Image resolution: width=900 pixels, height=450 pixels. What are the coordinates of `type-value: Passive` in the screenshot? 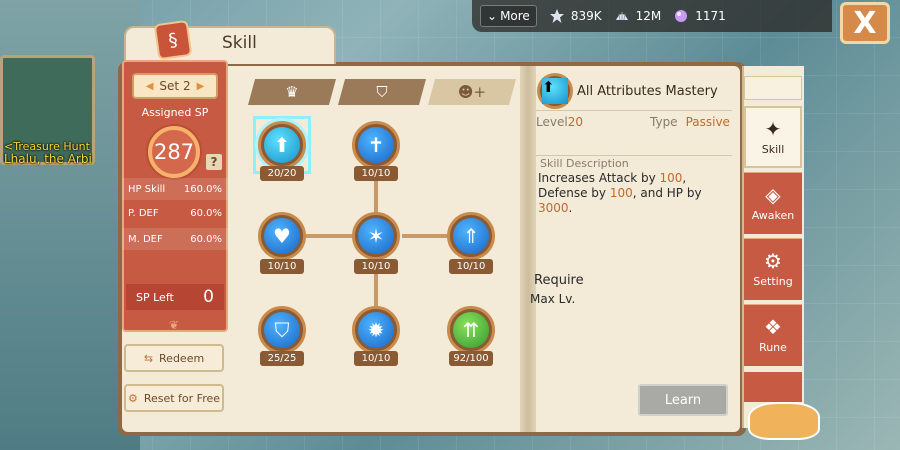 It's located at (707, 122).